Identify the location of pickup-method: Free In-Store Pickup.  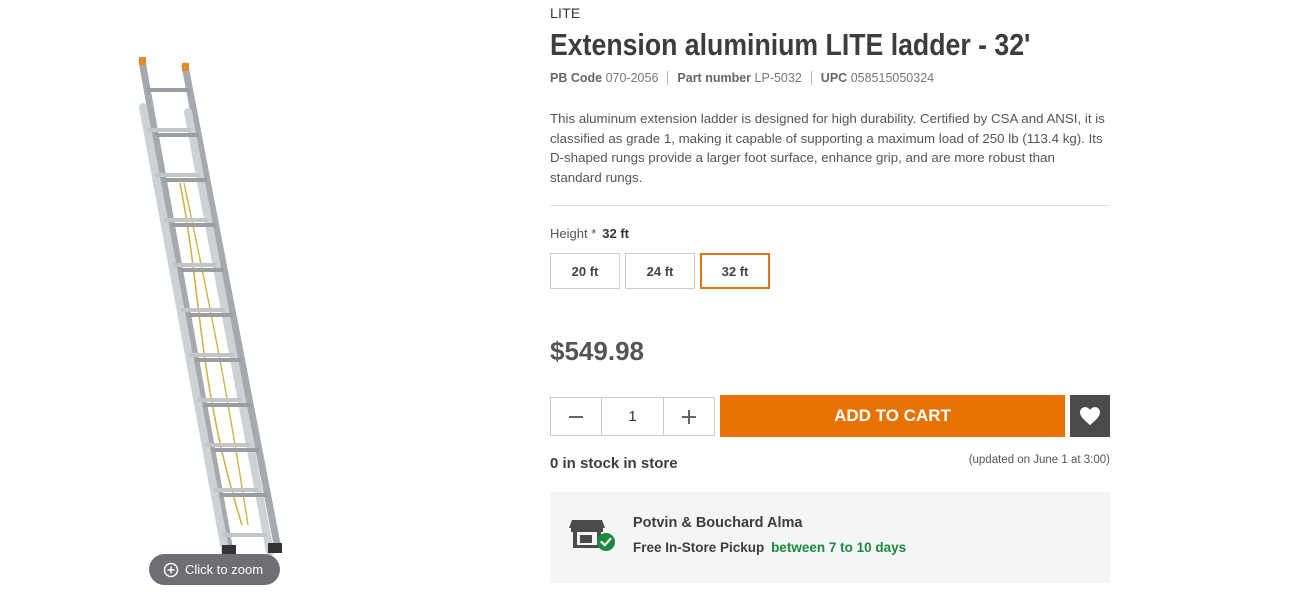
(699, 547).